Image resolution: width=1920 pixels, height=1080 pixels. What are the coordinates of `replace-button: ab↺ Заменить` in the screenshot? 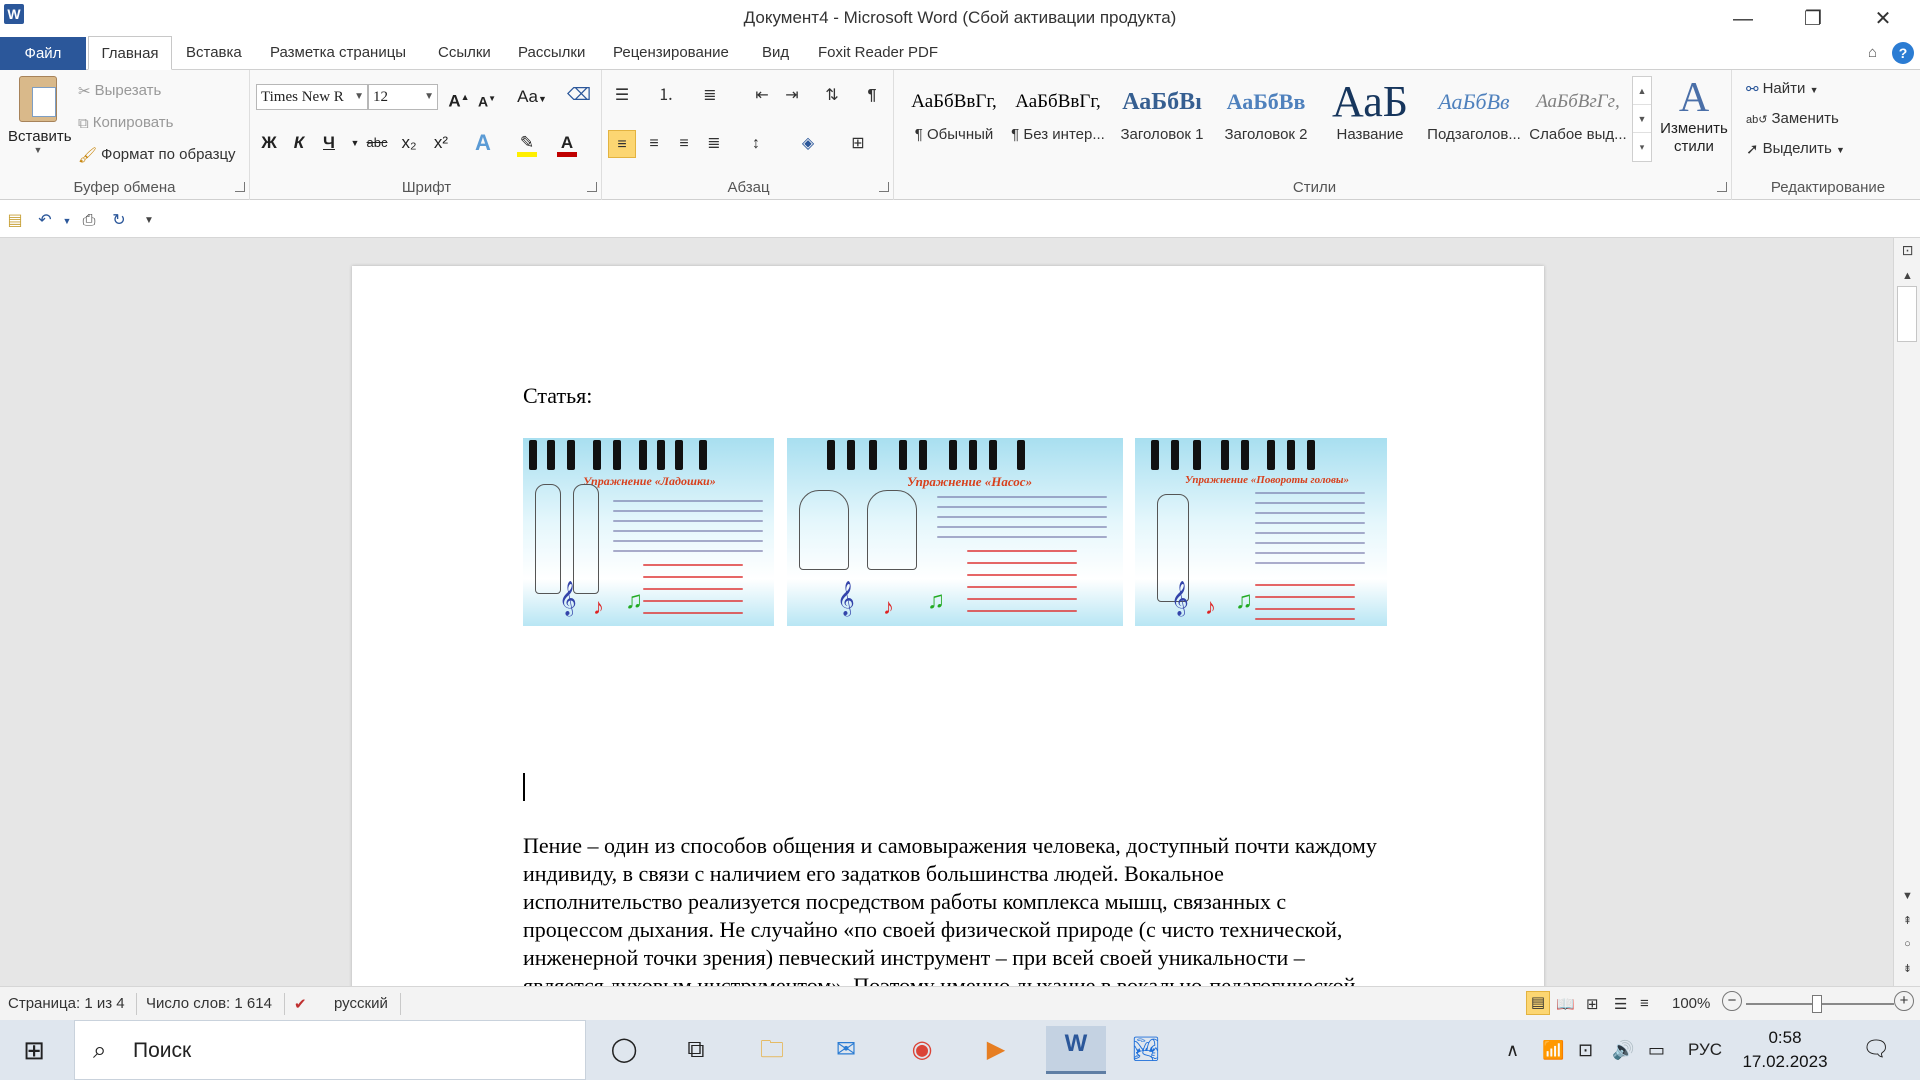 It's located at (1792, 118).